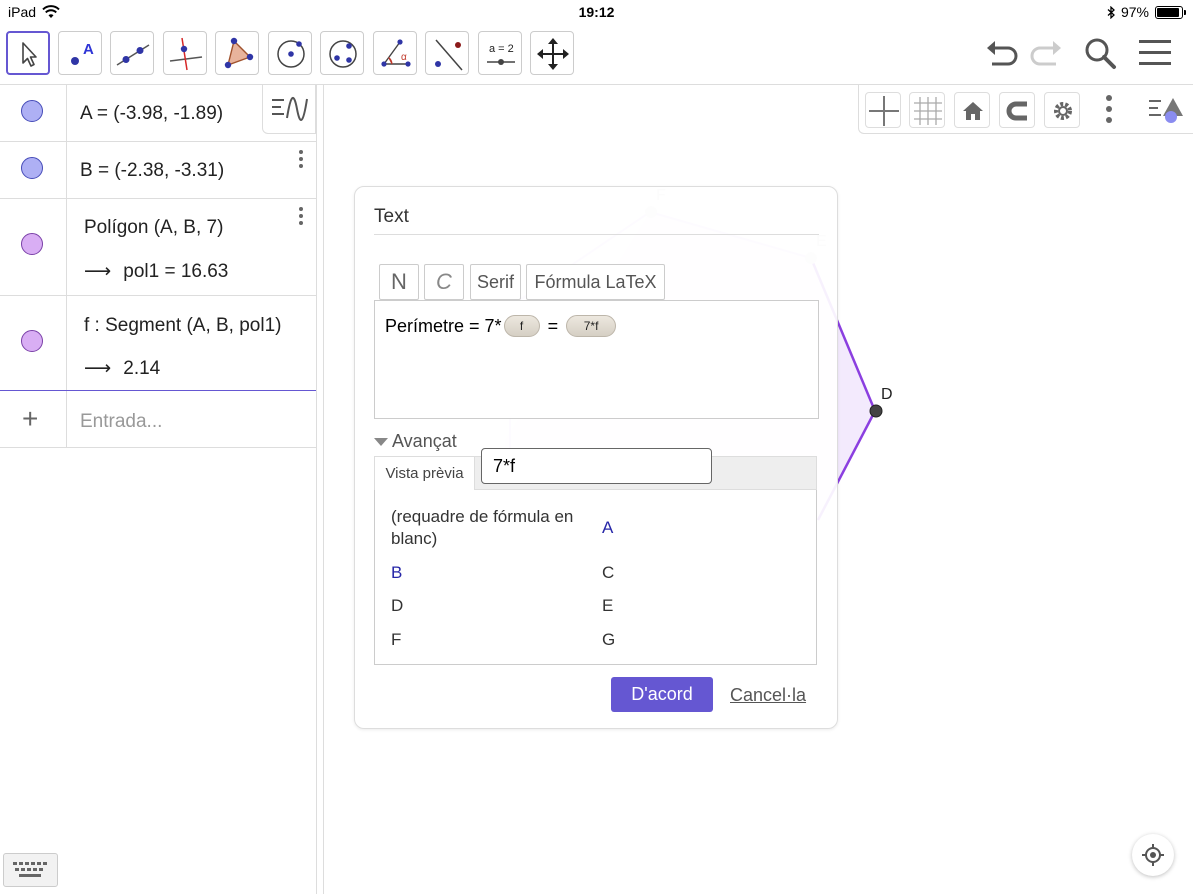 The height and width of the screenshot is (894, 1193). I want to click on tab-preview: Vista prèvia, so click(425, 473).